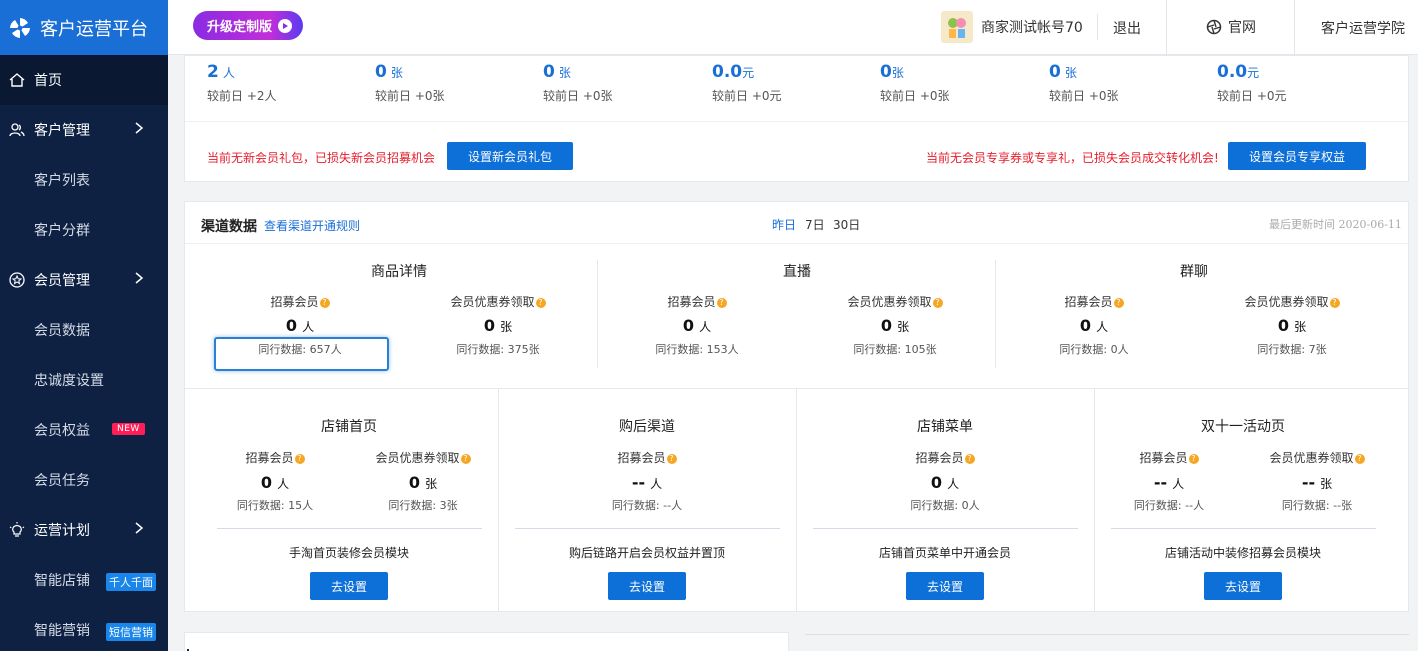 The image size is (1418, 651). Describe the element at coordinates (84, 180) in the screenshot. I see `sidebar-item-customer-list: 客户列表` at that location.